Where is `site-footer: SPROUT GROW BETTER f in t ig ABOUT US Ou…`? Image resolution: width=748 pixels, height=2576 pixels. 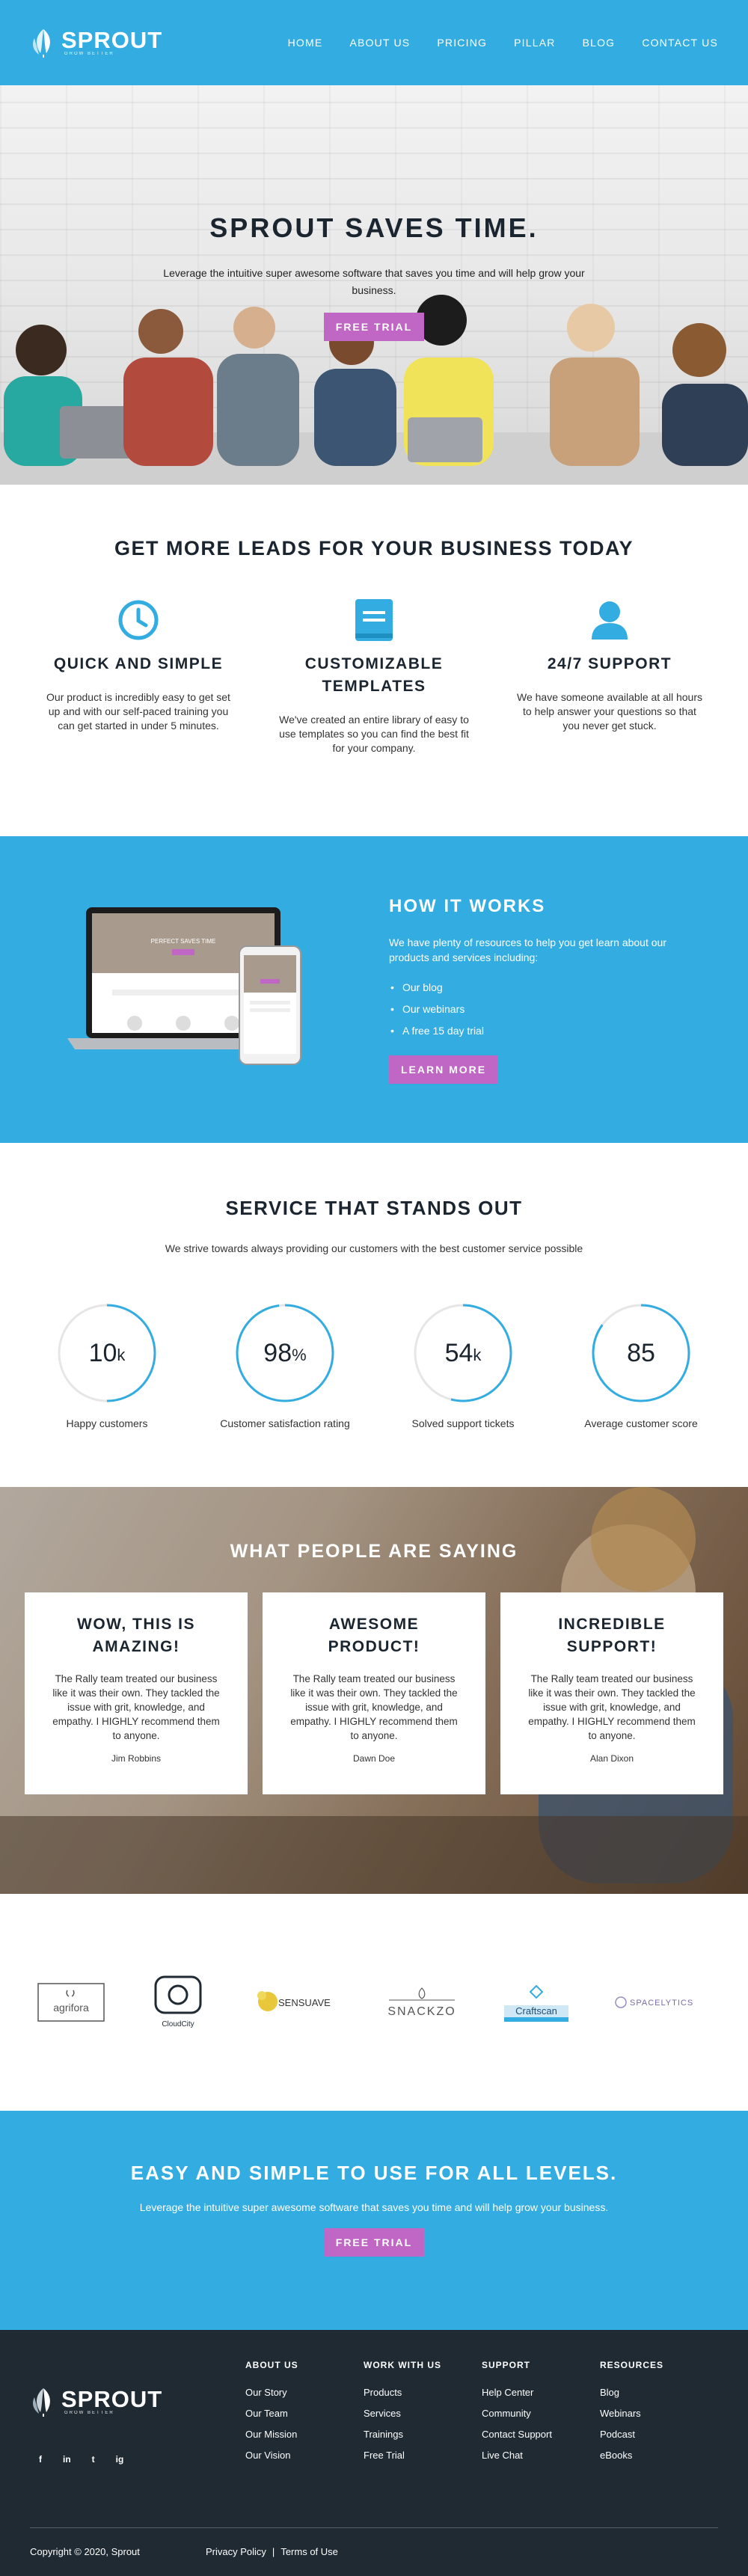 site-footer: SPROUT GROW BETTER f in t ig ABOUT US Ou… is located at coordinates (374, 2453).